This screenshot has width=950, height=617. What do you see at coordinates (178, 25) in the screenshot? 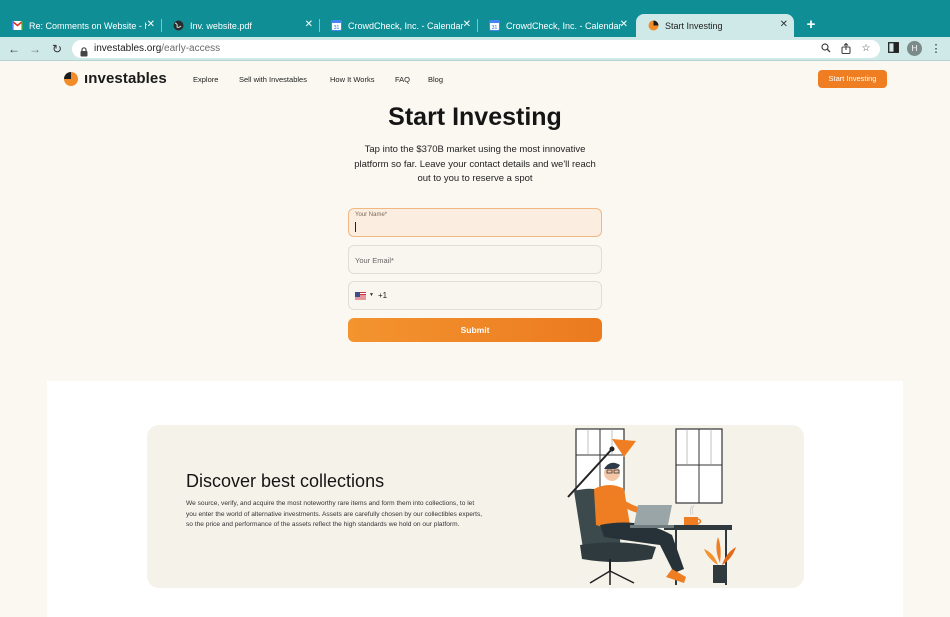
I see `globe-icon` at bounding box center [178, 25].